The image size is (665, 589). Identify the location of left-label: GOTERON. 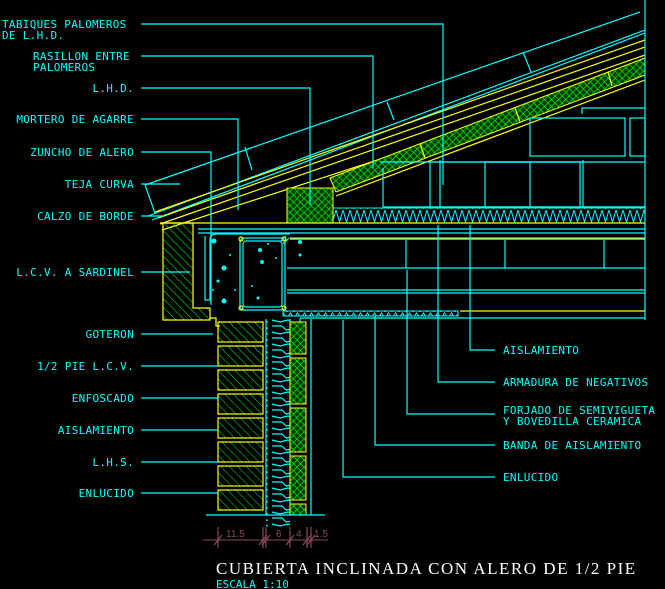
(110, 334).